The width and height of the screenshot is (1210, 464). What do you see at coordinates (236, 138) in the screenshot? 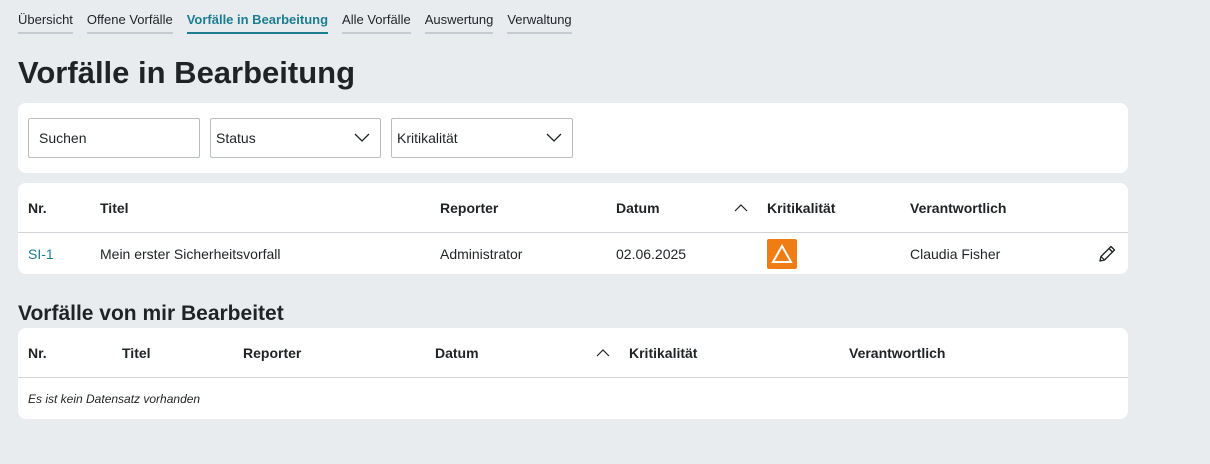
I see `status-select-label: Status` at bounding box center [236, 138].